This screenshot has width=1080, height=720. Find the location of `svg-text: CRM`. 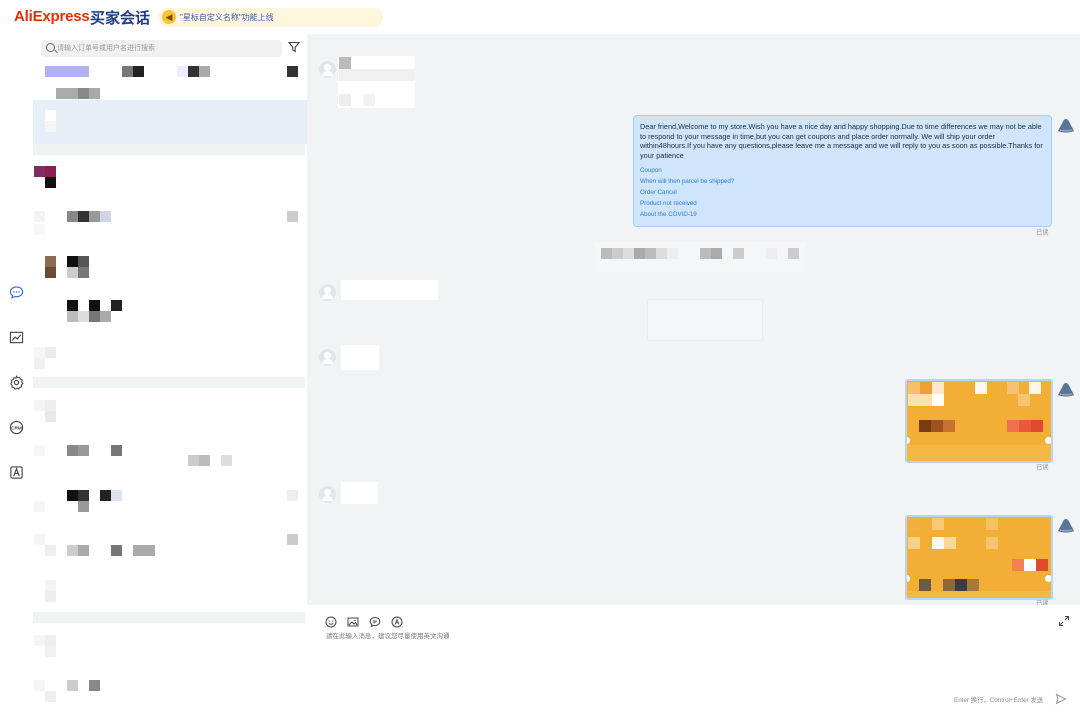

svg-text: CRM is located at coordinates (16, 427).